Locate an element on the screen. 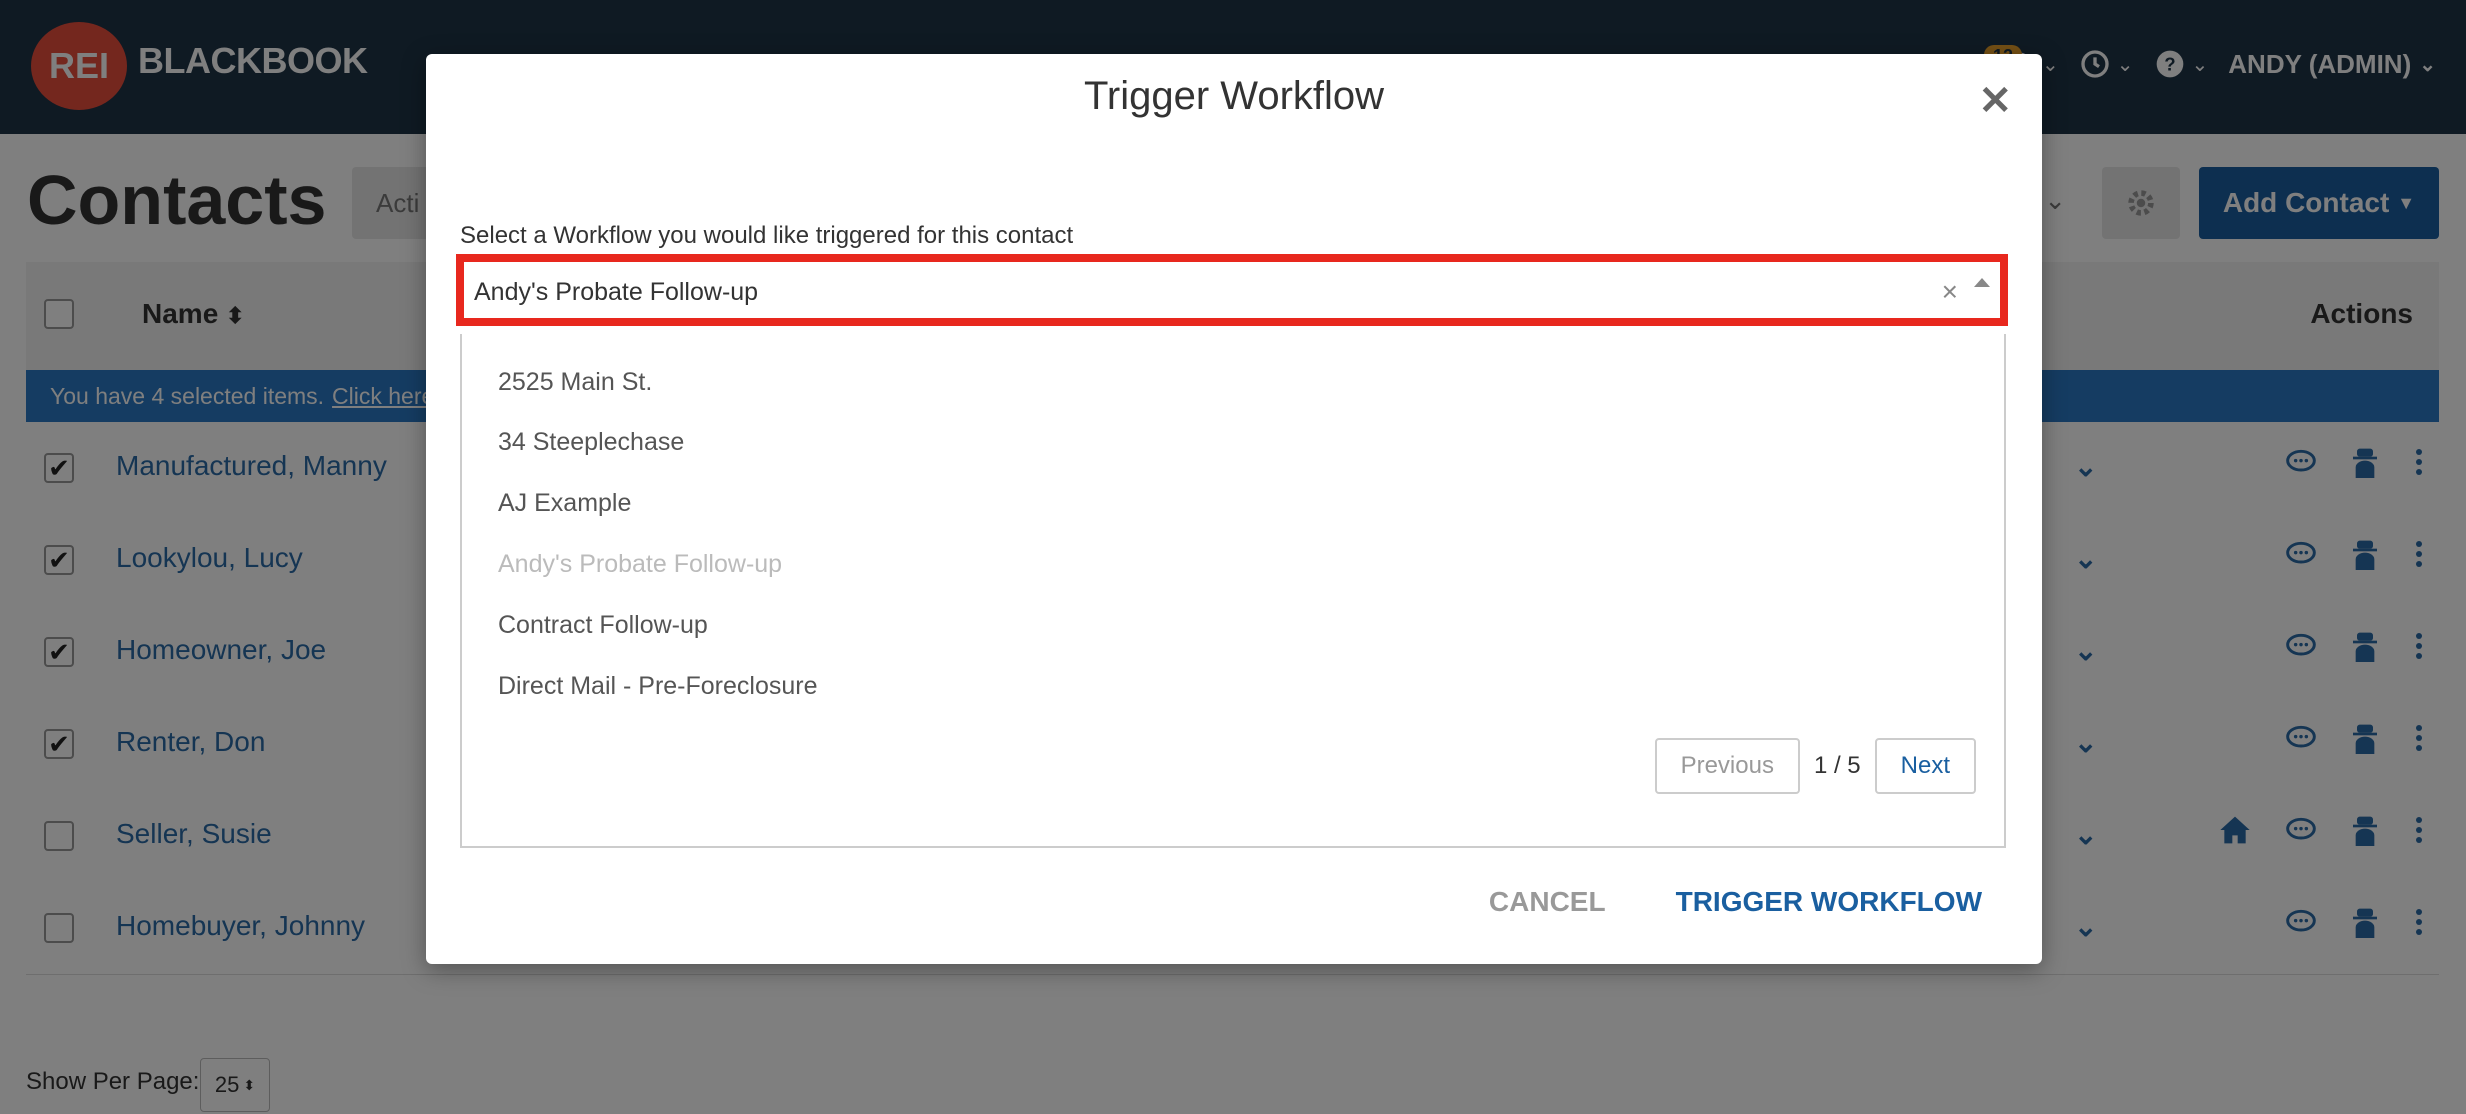  workflow-select: Andy's Probate Follow-up × is located at coordinates (1232, 290).